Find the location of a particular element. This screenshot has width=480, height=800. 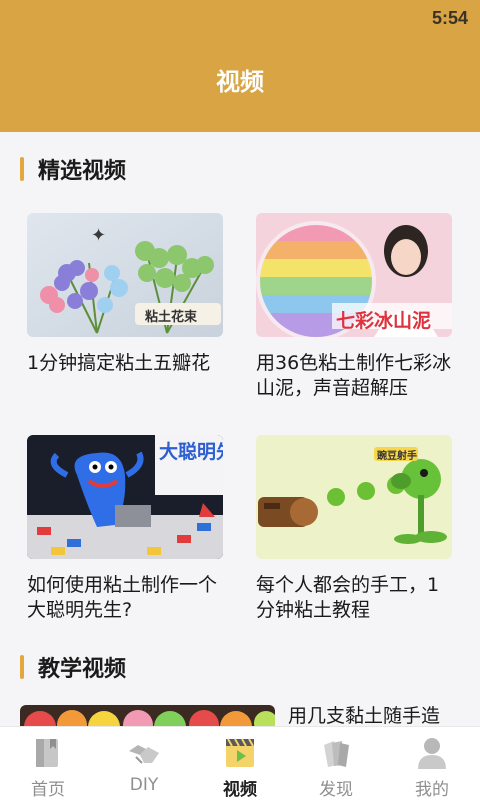

bottom-tab-bar: 首页 DIY 视频 发现 我的 is located at coordinates (240, 763).